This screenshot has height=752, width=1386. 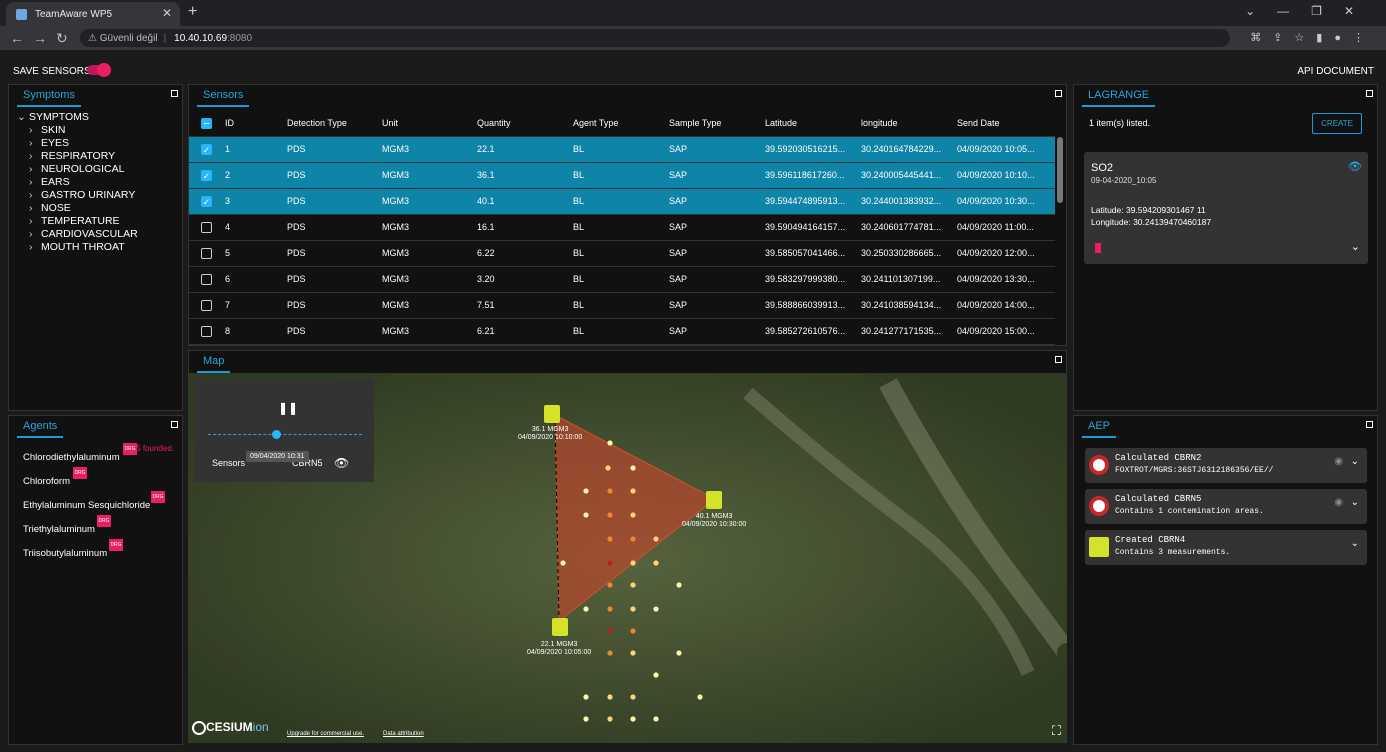 I want to click on symptoms-tab: Symptoms, so click(x=49, y=98).